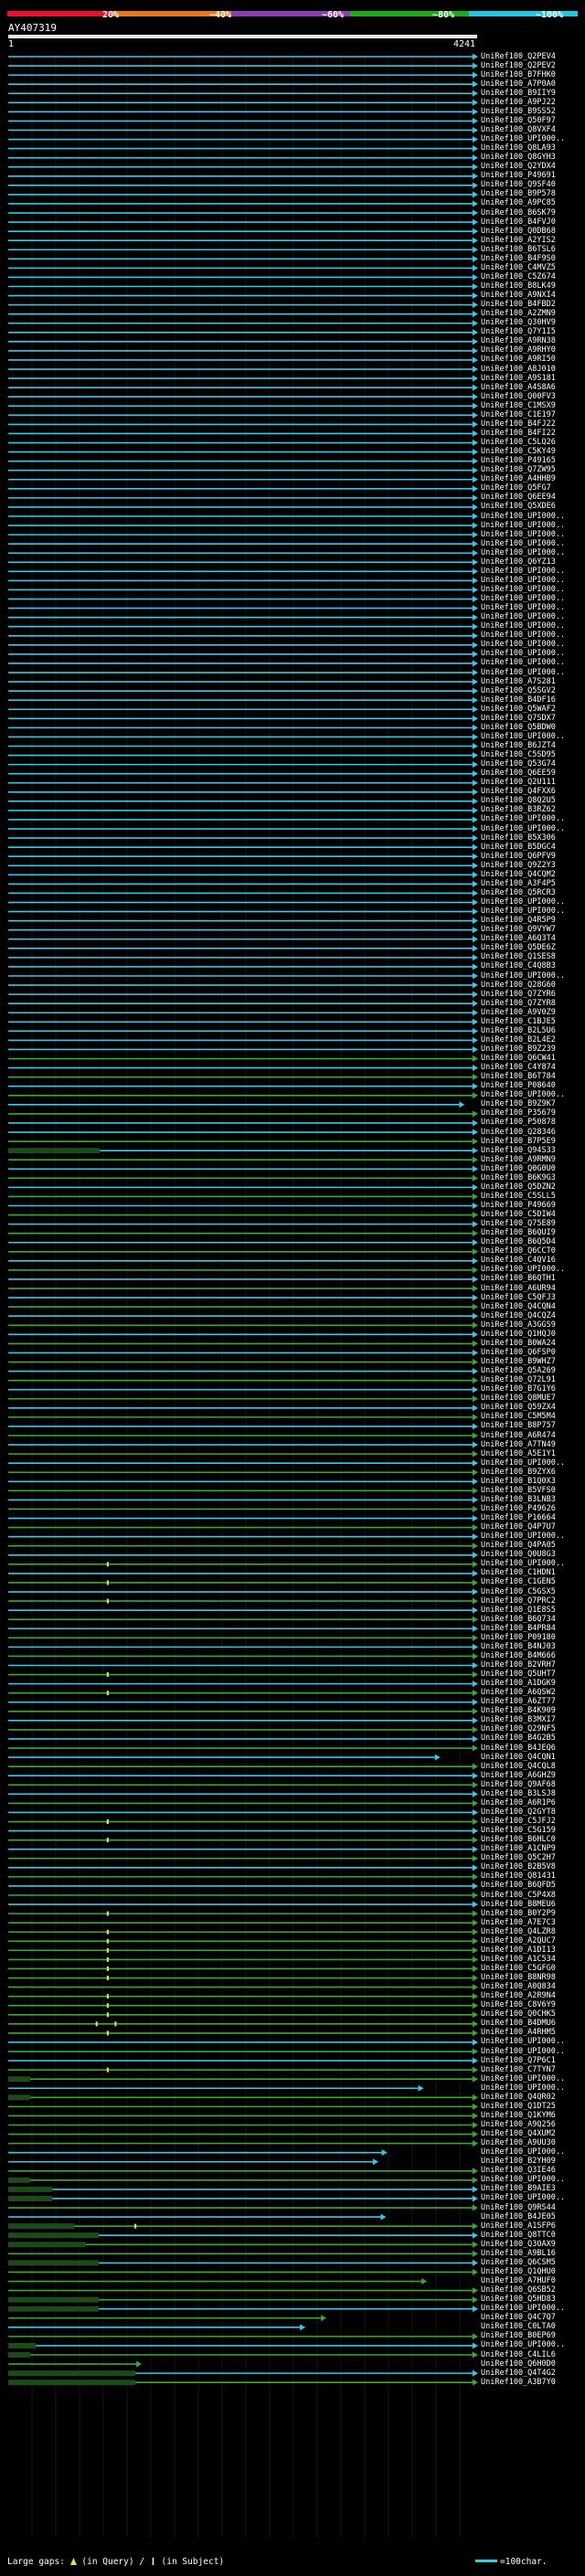  What do you see at coordinates (518, 479) in the screenshot?
I see `hit-label: UniRef100_A4HHB9` at bounding box center [518, 479].